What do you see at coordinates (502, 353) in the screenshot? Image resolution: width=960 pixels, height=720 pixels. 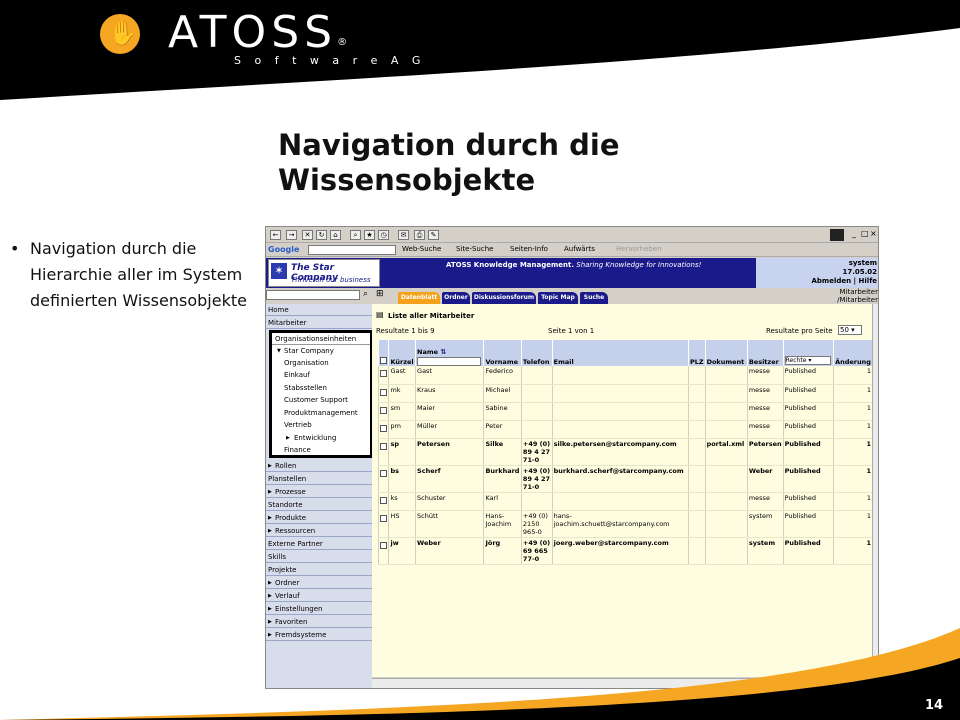 I see `column-vorname: Vorname` at bounding box center [502, 353].